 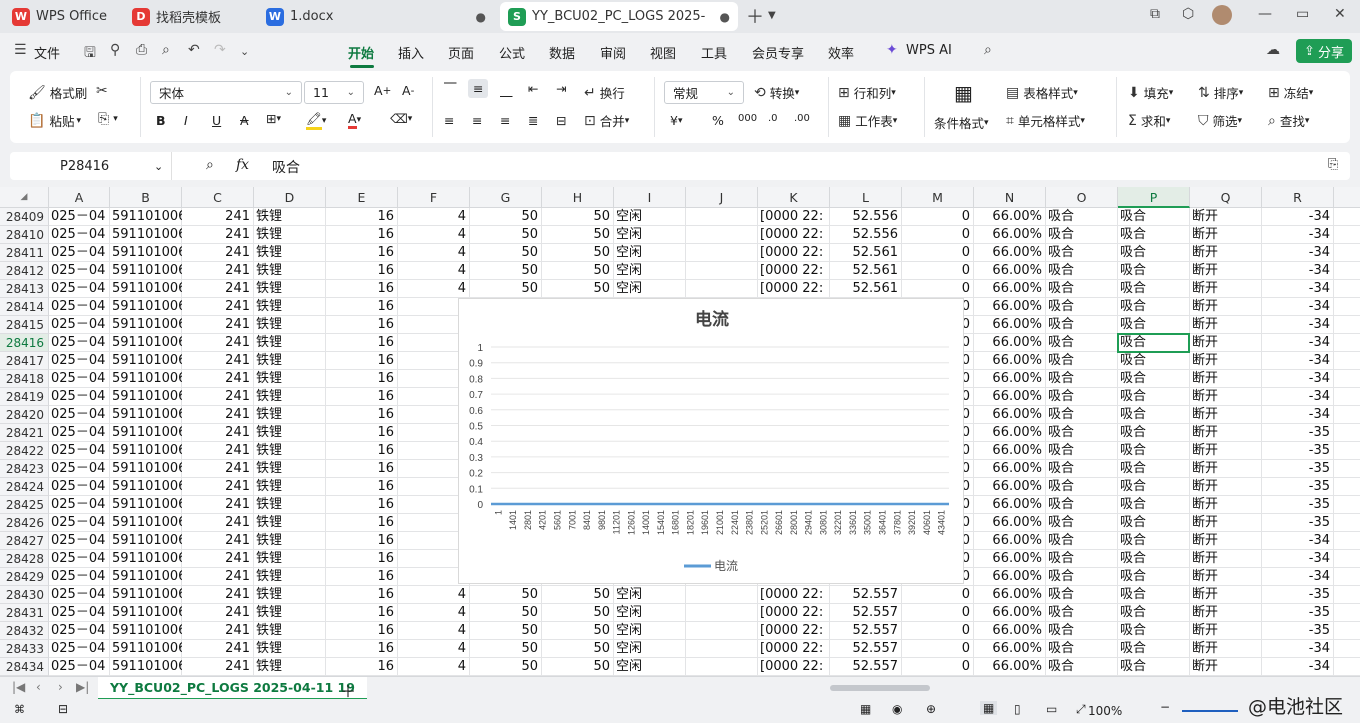 What do you see at coordinates (290, 197) in the screenshot?
I see `column-header-d: D` at bounding box center [290, 197].